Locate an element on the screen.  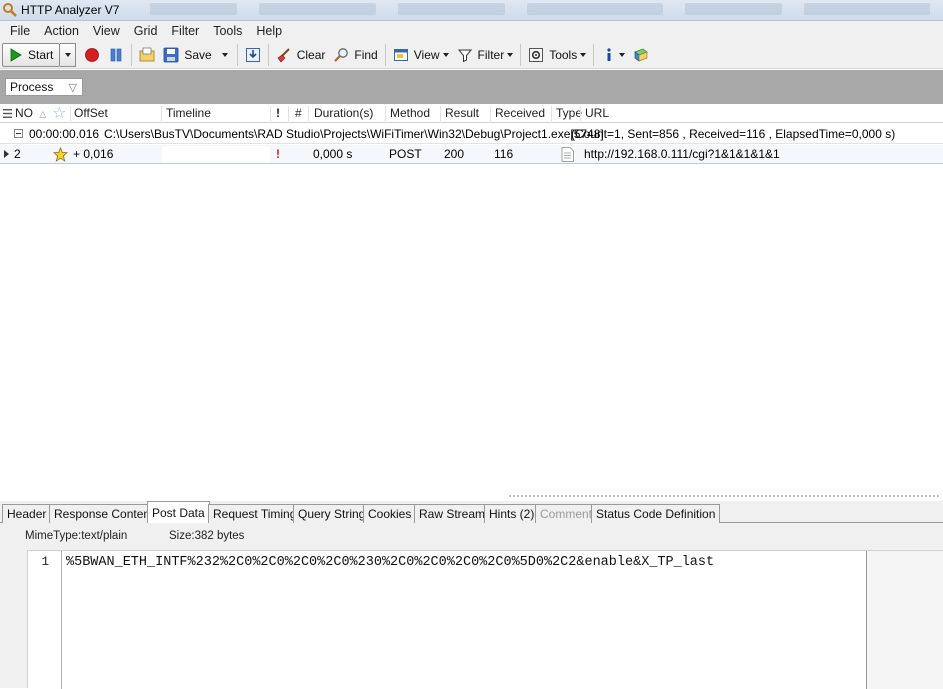
tools-menu-button: Tools is located at coordinates (557, 55).